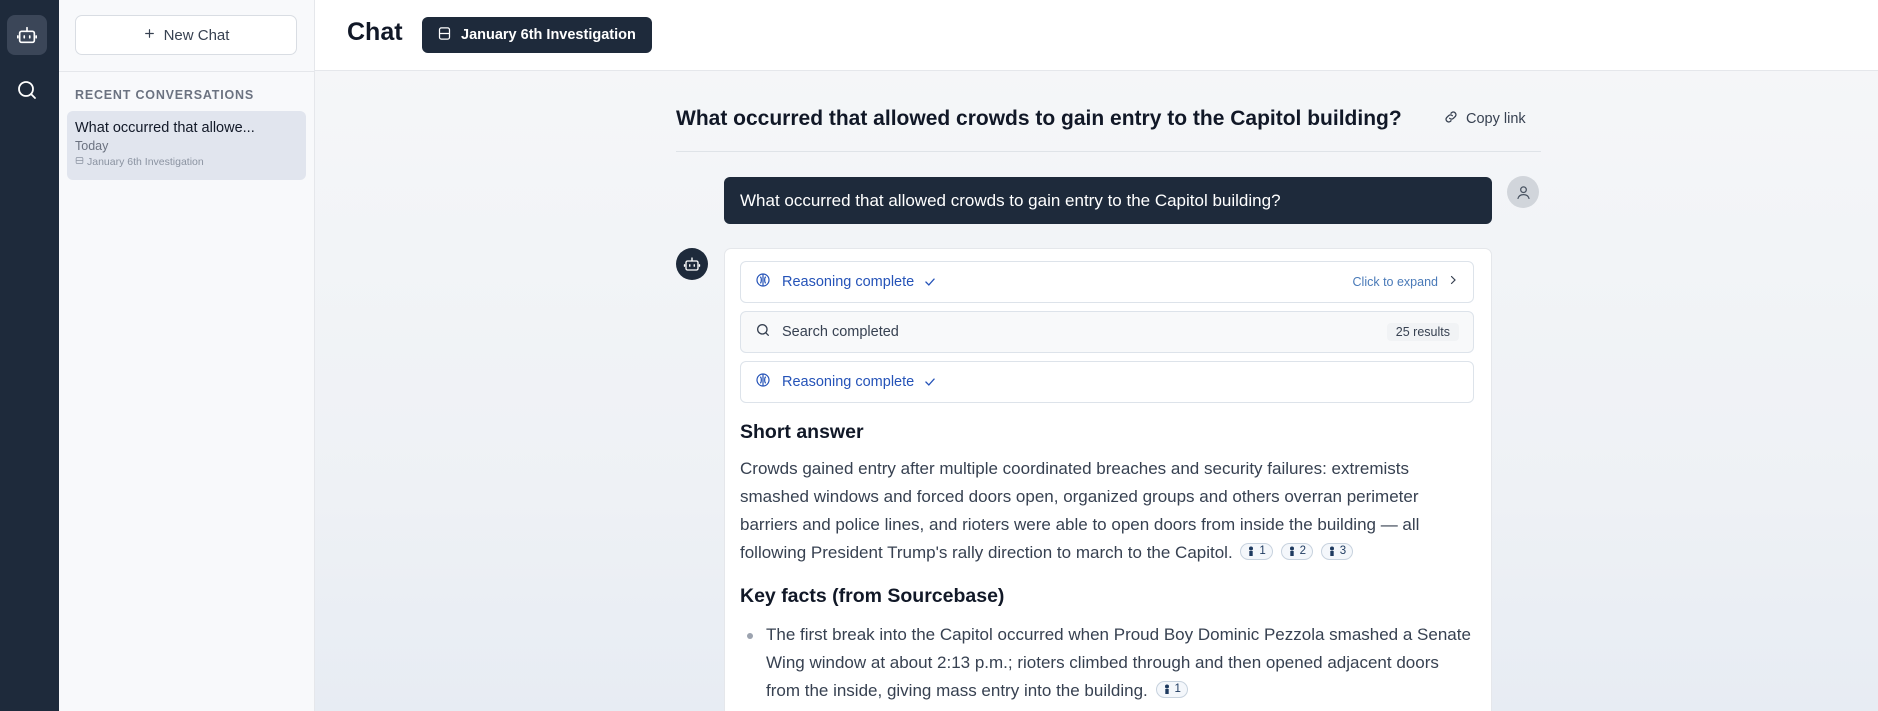 The height and width of the screenshot is (711, 1878). Describe the element at coordinates (1337, 551) in the screenshot. I see `citation-chip: 3` at that location.